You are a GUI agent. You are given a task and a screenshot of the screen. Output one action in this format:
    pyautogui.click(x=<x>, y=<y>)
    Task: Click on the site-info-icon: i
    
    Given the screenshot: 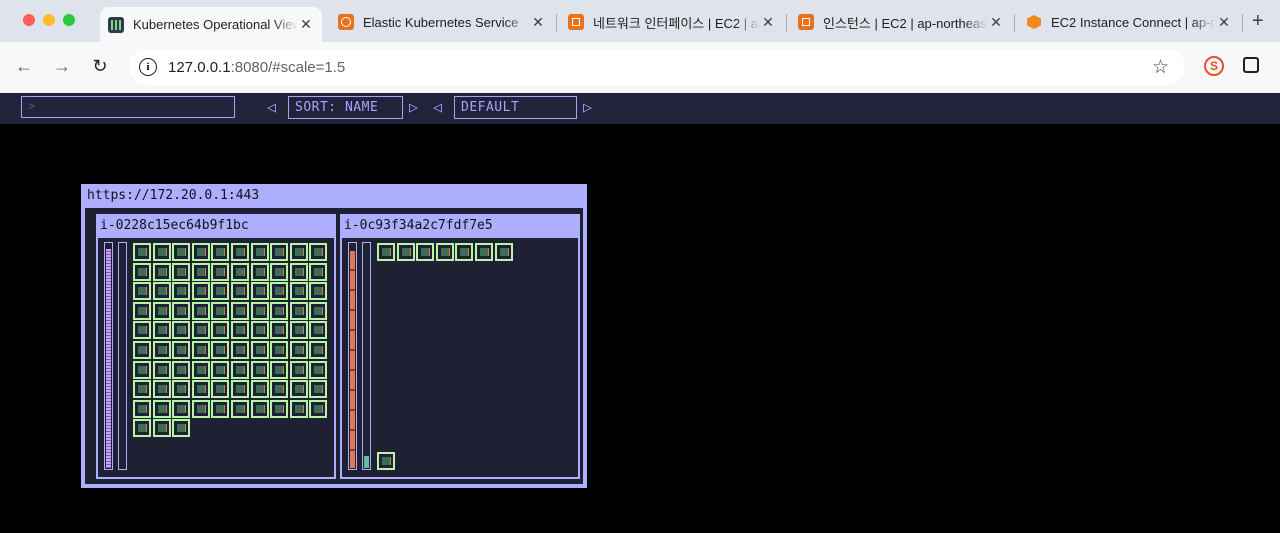 What is the action you would take?
    pyautogui.click(x=148, y=67)
    